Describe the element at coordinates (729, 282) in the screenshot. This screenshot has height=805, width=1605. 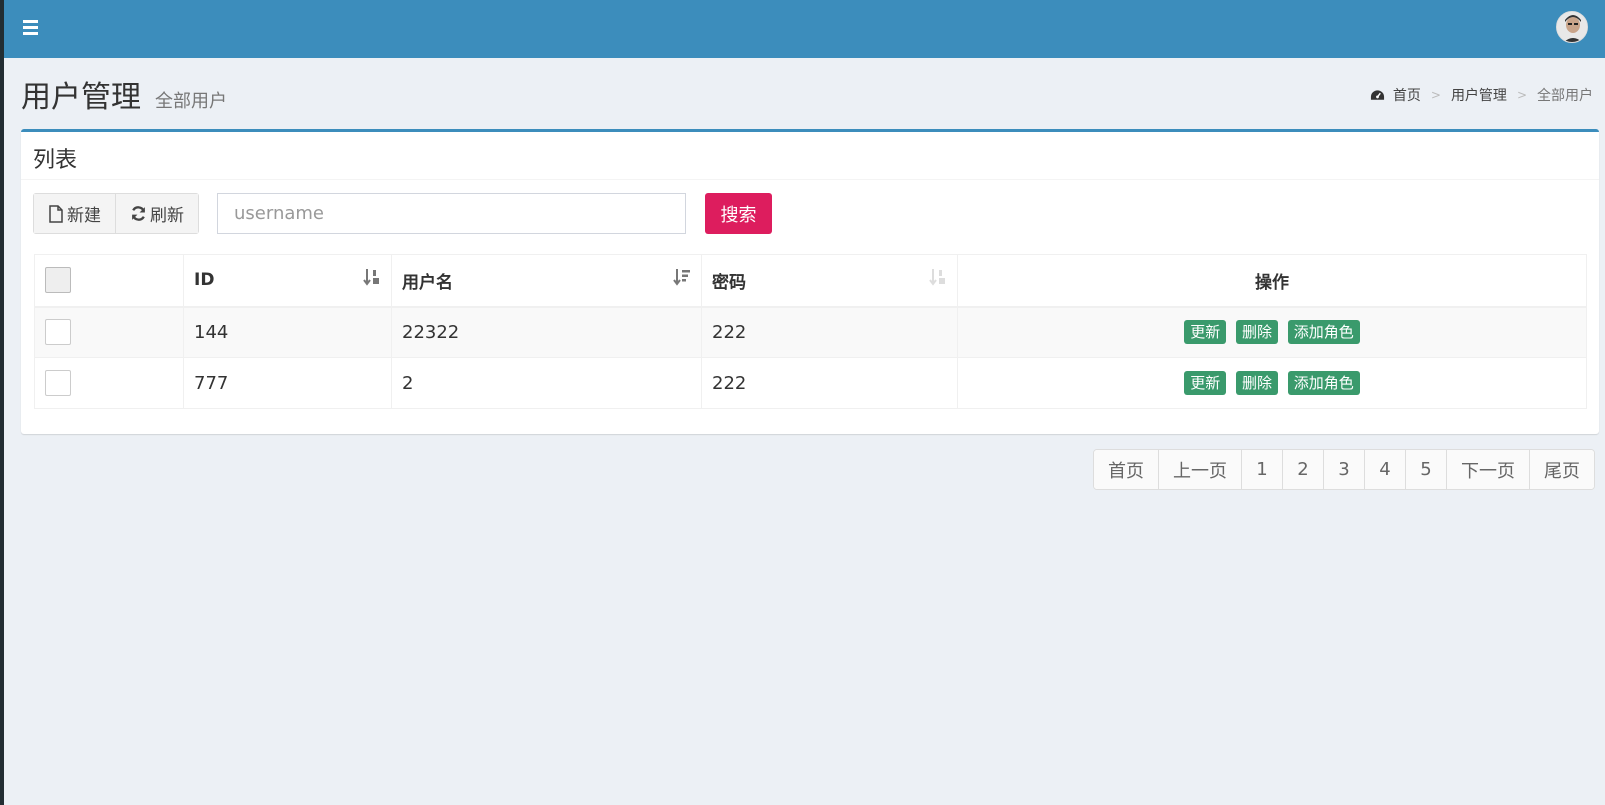
I see `column-header-label: 密码` at that location.